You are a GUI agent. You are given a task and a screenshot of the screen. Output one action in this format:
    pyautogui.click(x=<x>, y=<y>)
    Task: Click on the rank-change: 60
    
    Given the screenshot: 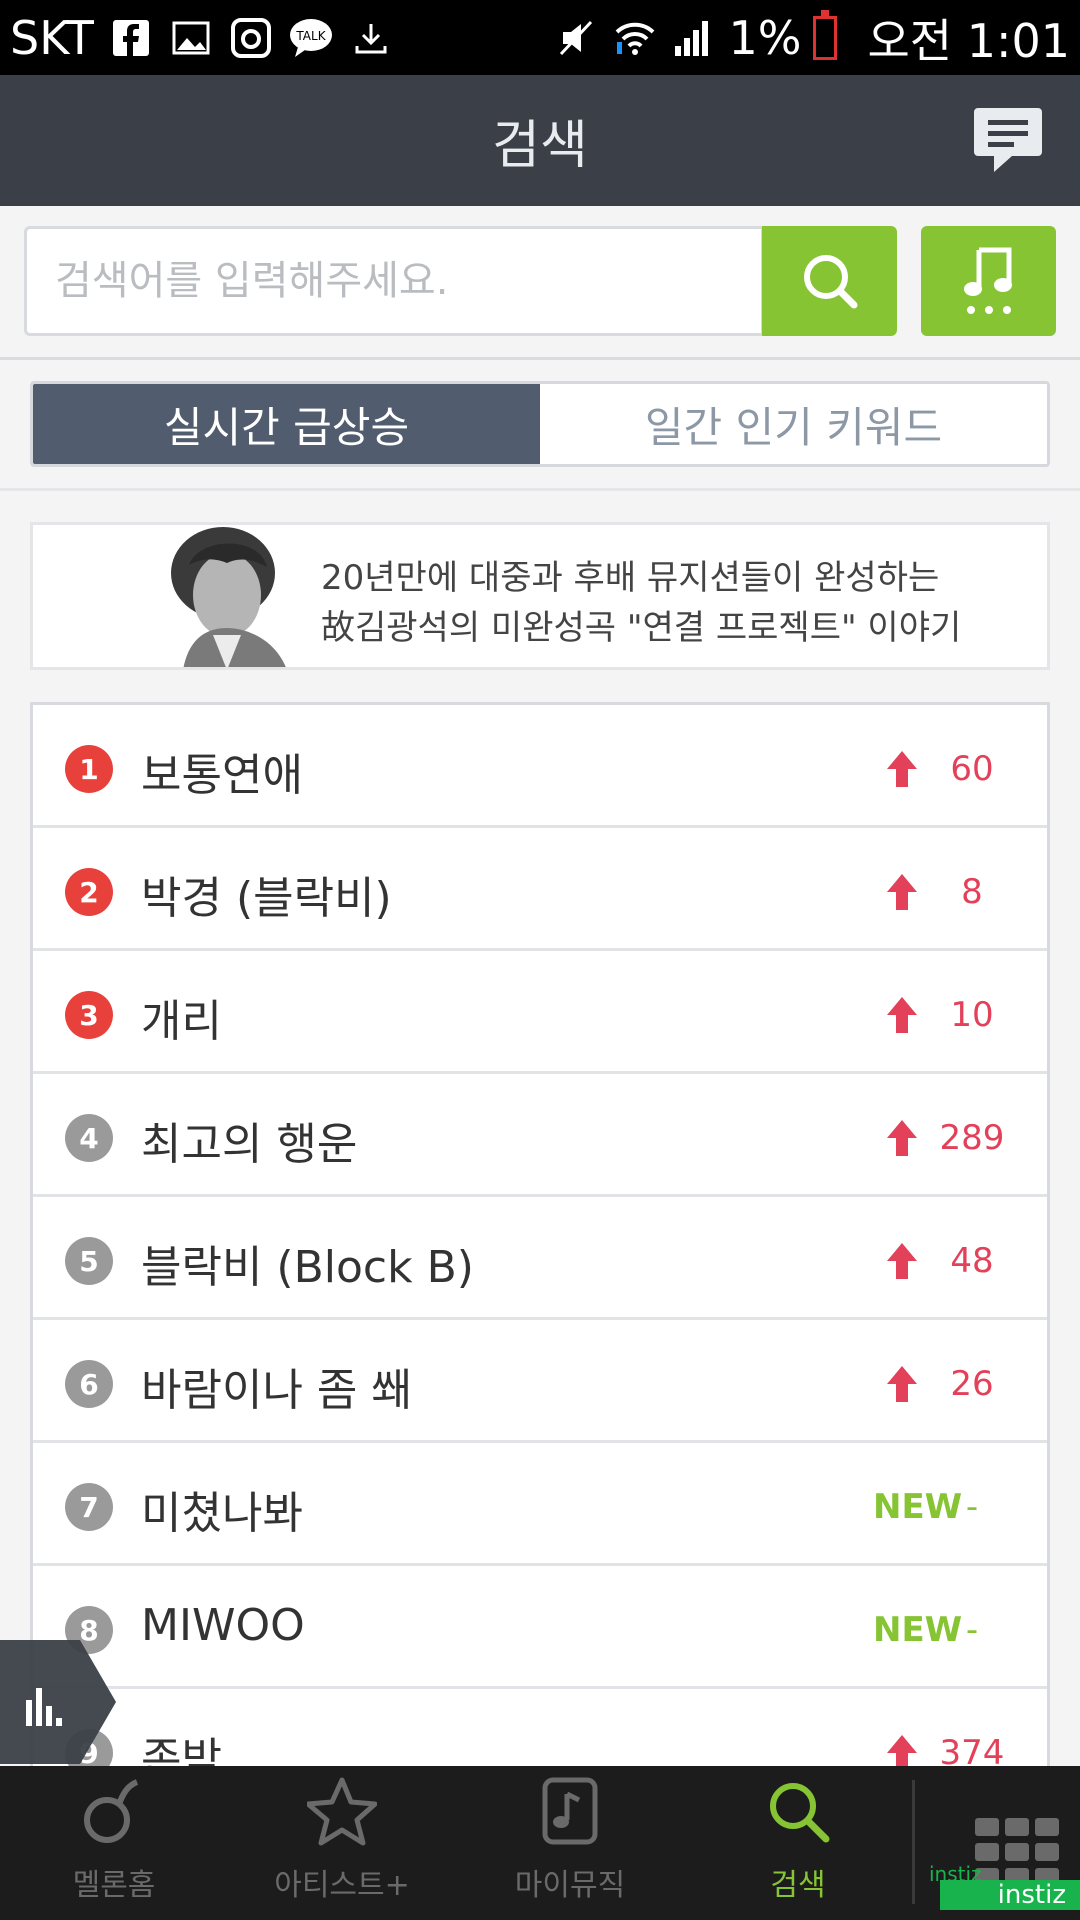 What is the action you would take?
    pyautogui.click(x=972, y=769)
    